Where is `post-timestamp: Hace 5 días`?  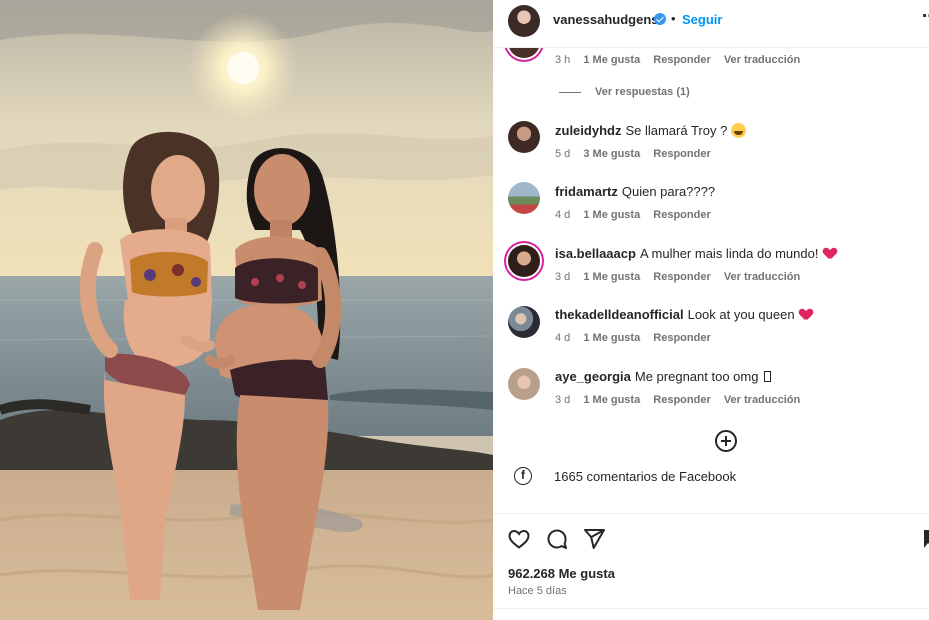
post-timestamp: Hace 5 días is located at coordinates (537, 591).